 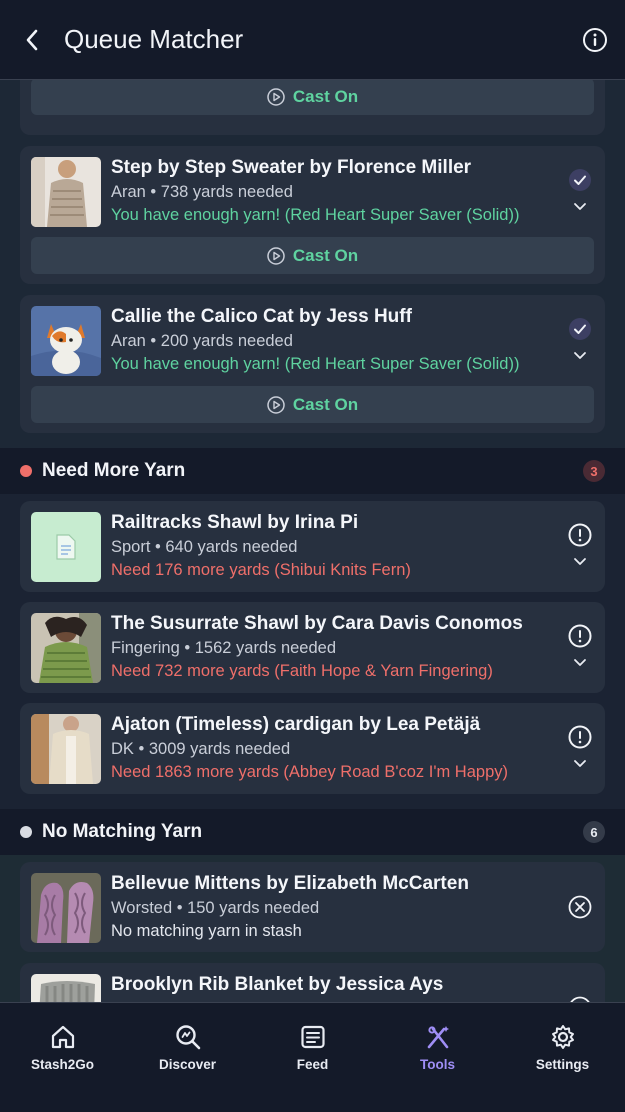 I want to click on document-icon, so click(x=66, y=547).